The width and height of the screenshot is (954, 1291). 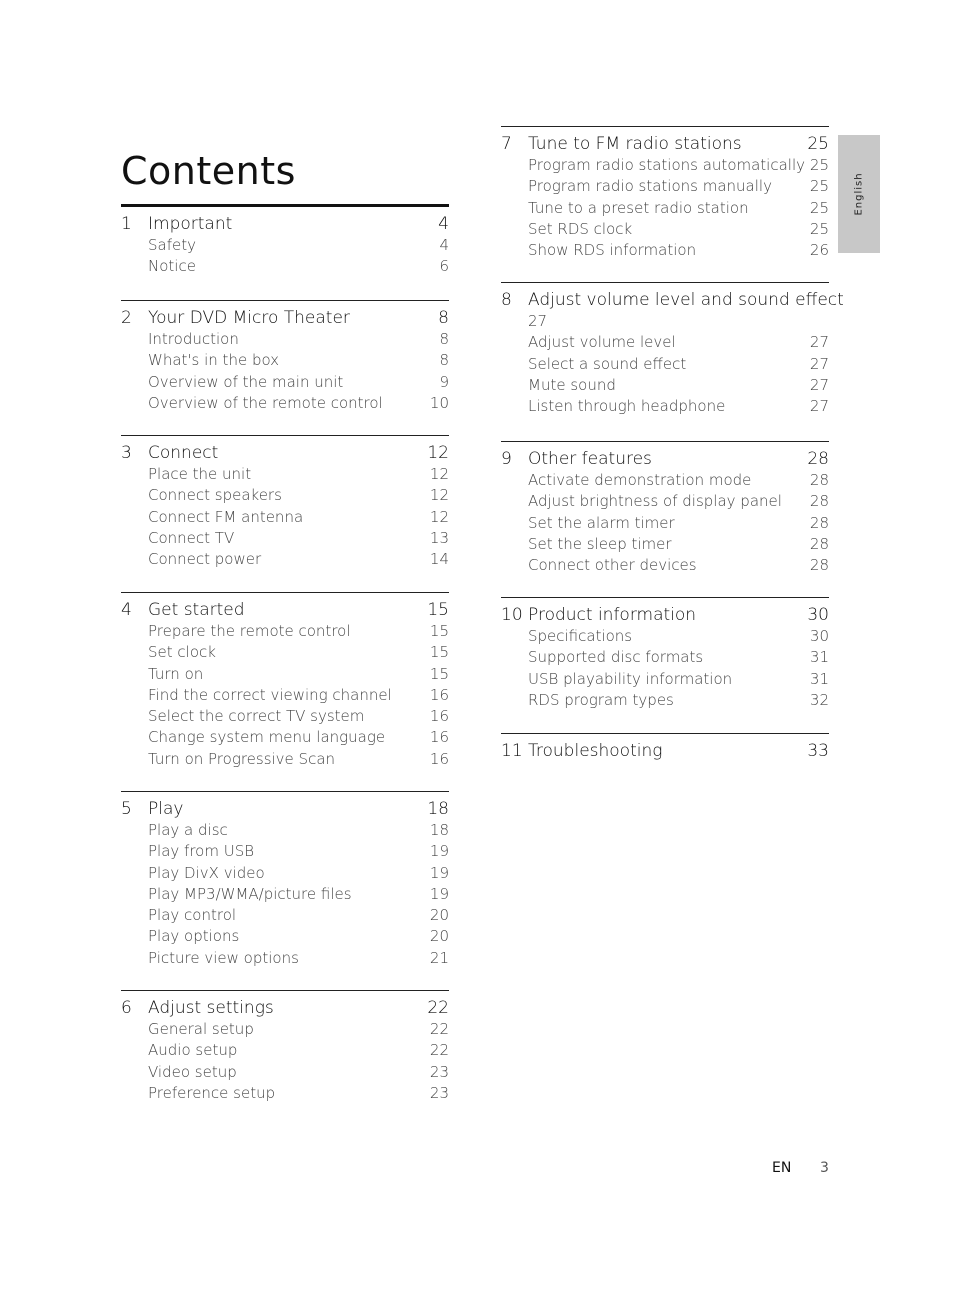 I want to click on section-heading: 2 Your DVD Micro Theater 8, so click(x=285, y=318).